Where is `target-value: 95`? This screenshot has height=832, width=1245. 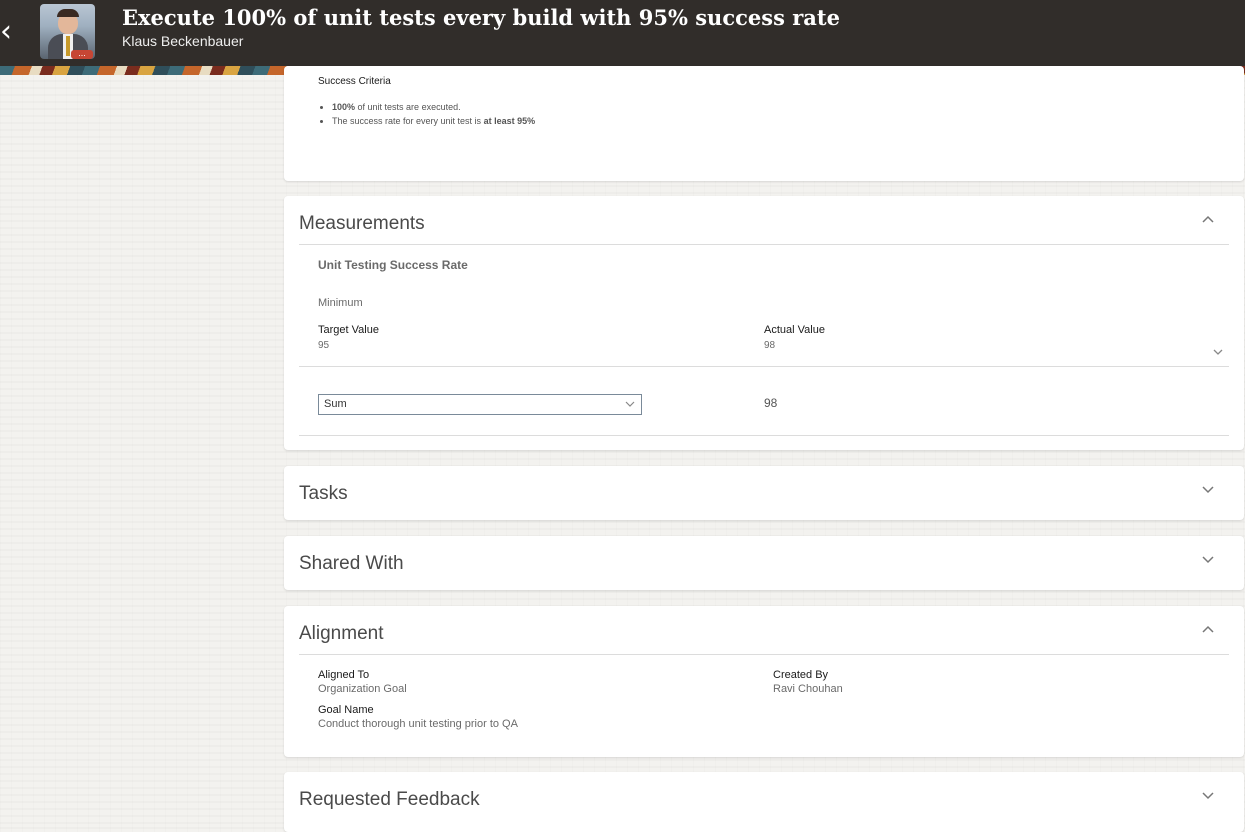
target-value: 95 is located at coordinates (324, 345).